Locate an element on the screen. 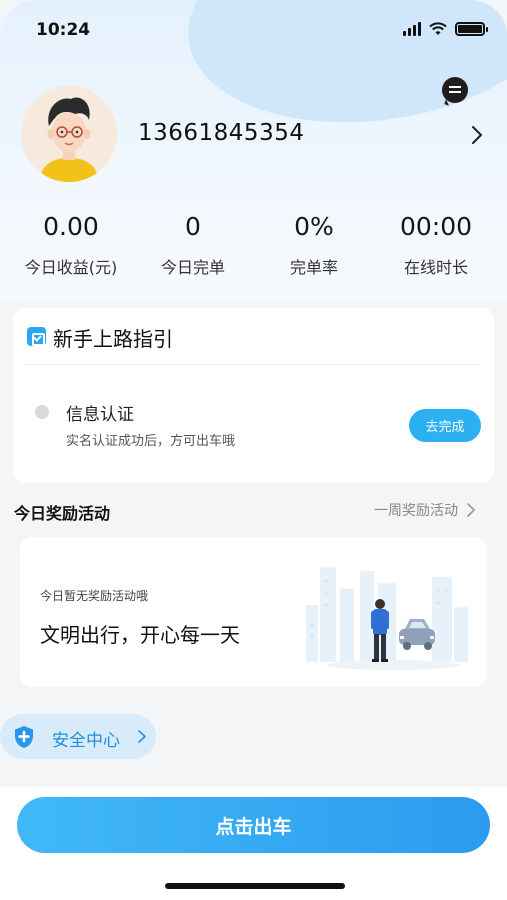 This screenshot has width=507, height=900. home-indicator is located at coordinates (255, 886).